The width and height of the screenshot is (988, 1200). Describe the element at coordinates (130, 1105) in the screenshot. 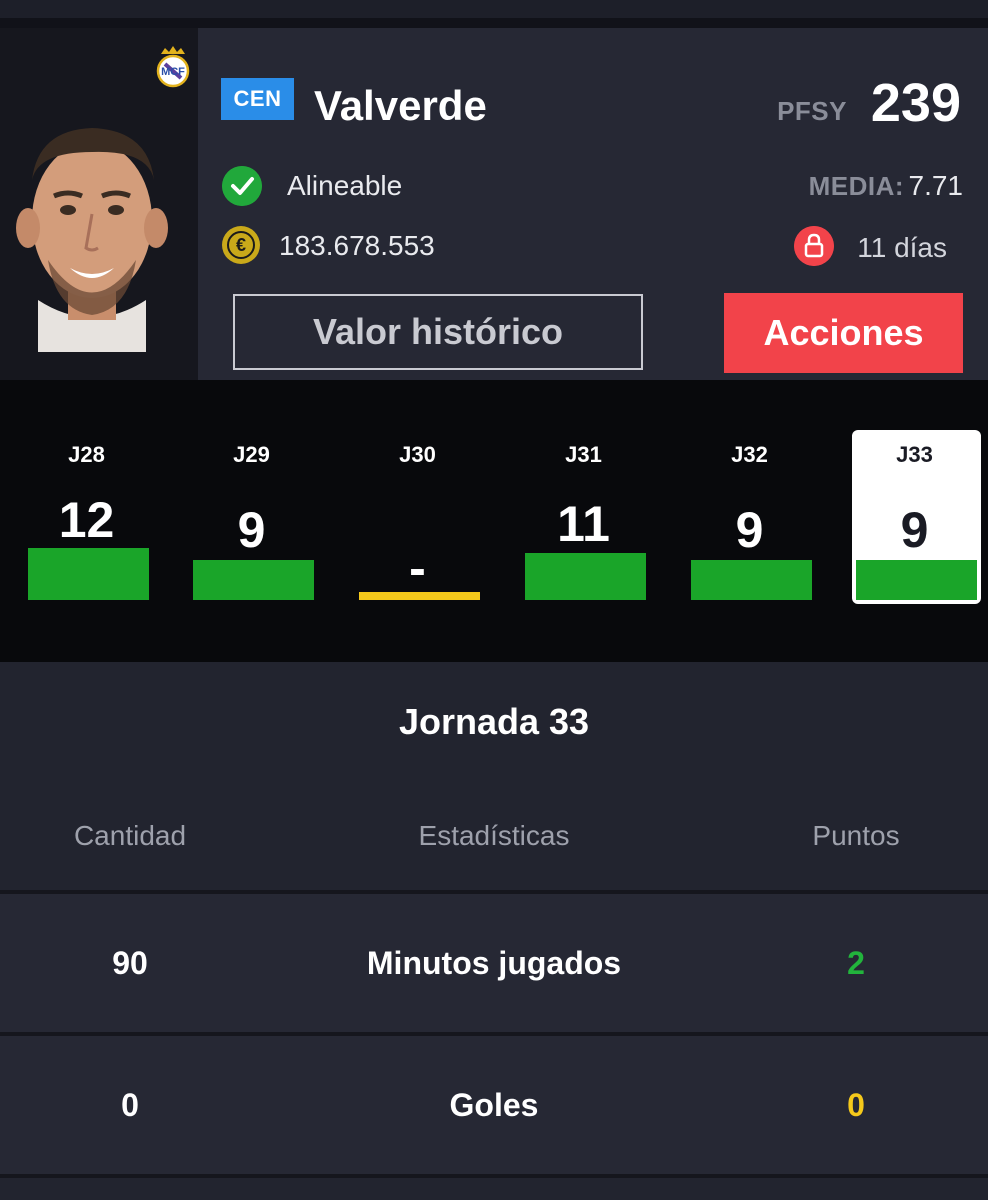

I see `stat-quantity: 0` at that location.